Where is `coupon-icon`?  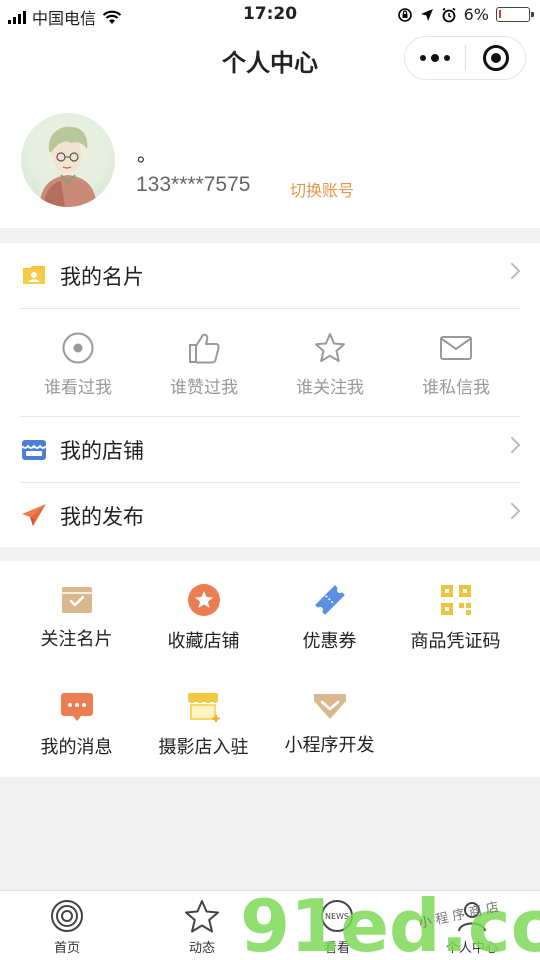 coupon-icon is located at coordinates (329, 600).